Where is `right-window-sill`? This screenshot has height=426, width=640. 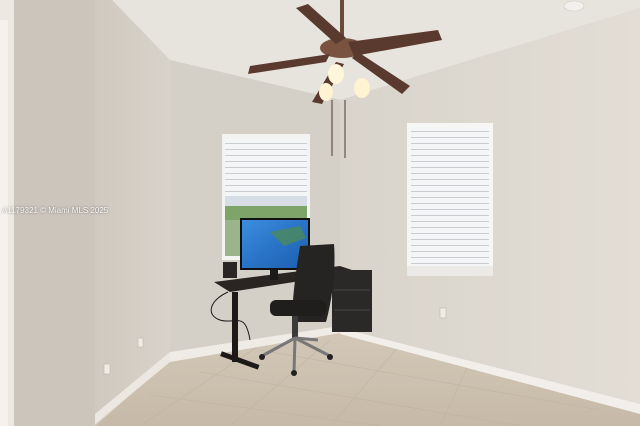 right-window-sill is located at coordinates (450, 271).